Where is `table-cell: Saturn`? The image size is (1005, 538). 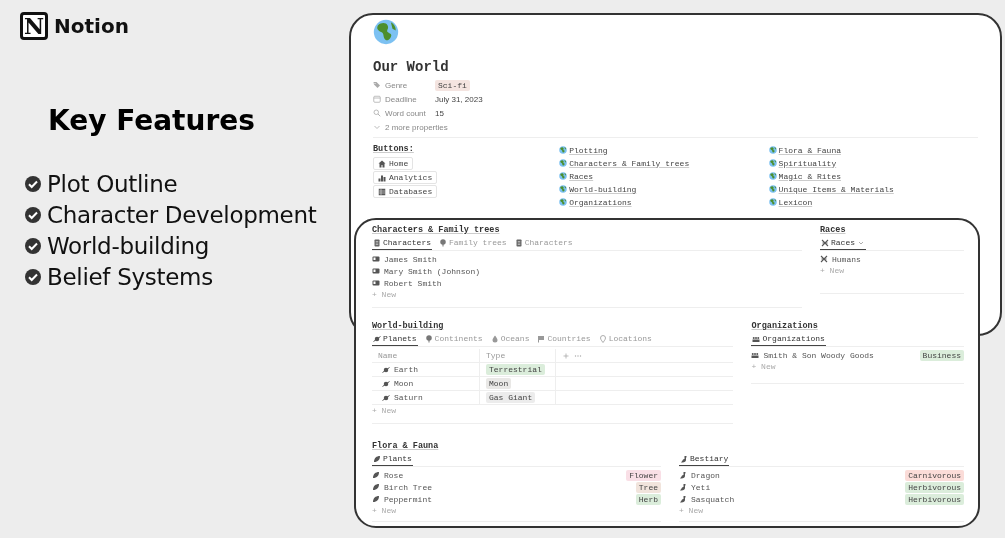
table-cell: Saturn is located at coordinates (408, 397).